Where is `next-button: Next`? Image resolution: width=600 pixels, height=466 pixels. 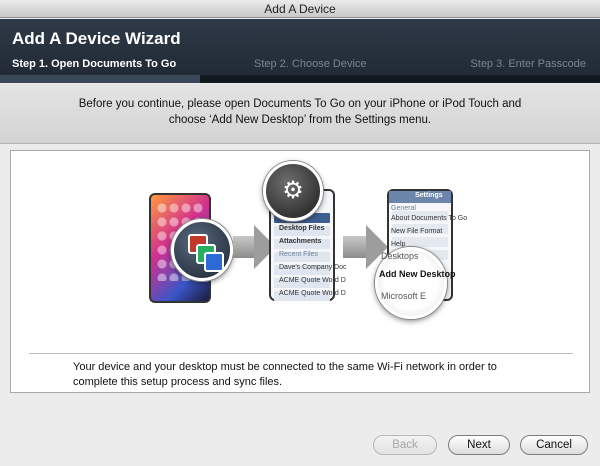 next-button: Next is located at coordinates (479, 445).